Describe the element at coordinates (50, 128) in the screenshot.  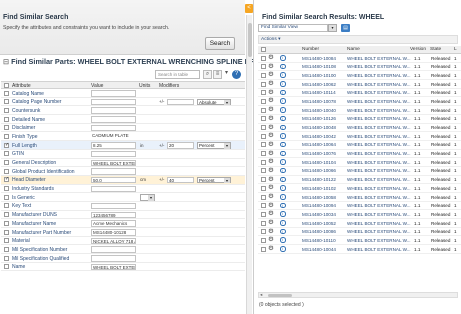
I see `attribute-name: Disclaimer` at that location.